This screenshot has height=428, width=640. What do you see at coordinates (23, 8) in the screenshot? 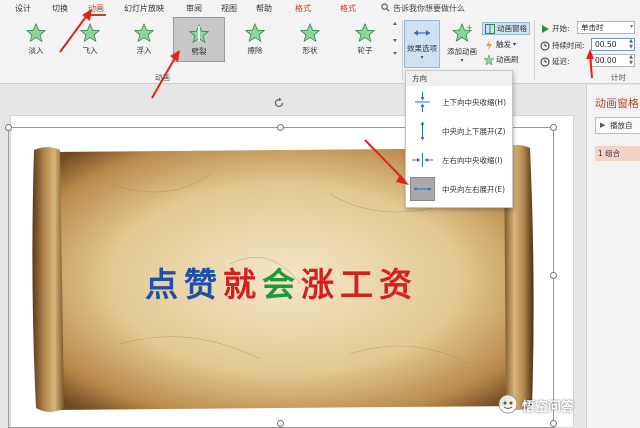
I see `tab-design: 设计` at bounding box center [23, 8].